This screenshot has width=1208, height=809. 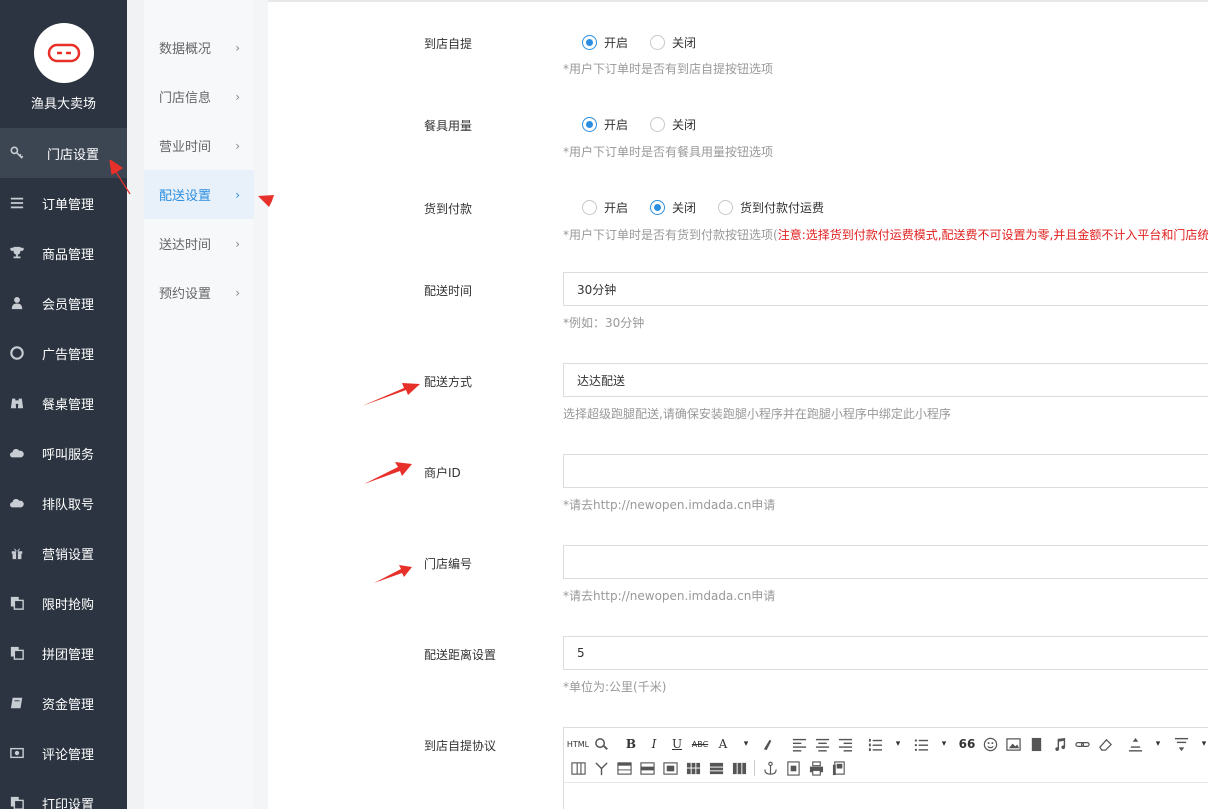 I want to click on delivery-time-input: 30分钟, so click(x=885, y=289).